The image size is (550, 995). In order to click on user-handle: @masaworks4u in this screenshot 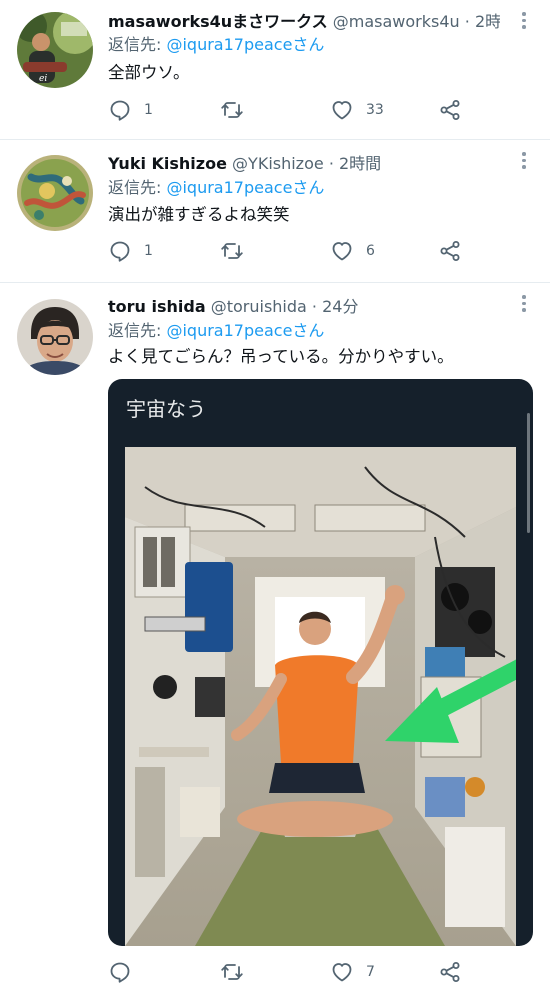, I will do `click(396, 21)`.